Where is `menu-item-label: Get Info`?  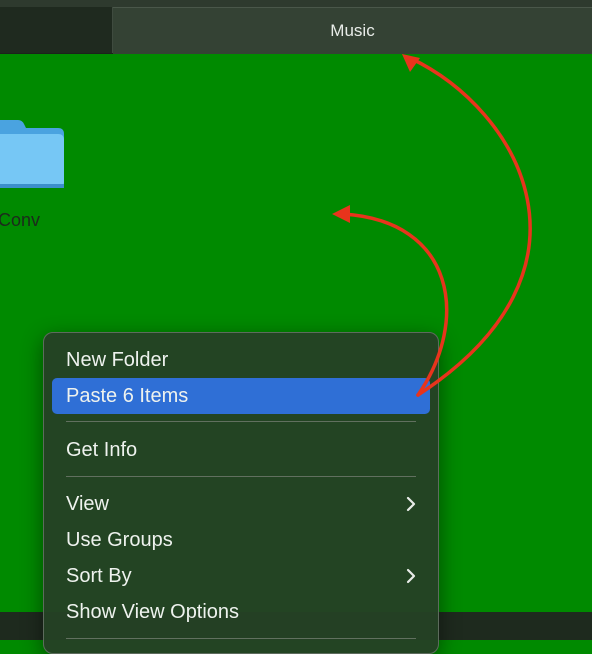
menu-item-label: Get Info is located at coordinates (102, 449).